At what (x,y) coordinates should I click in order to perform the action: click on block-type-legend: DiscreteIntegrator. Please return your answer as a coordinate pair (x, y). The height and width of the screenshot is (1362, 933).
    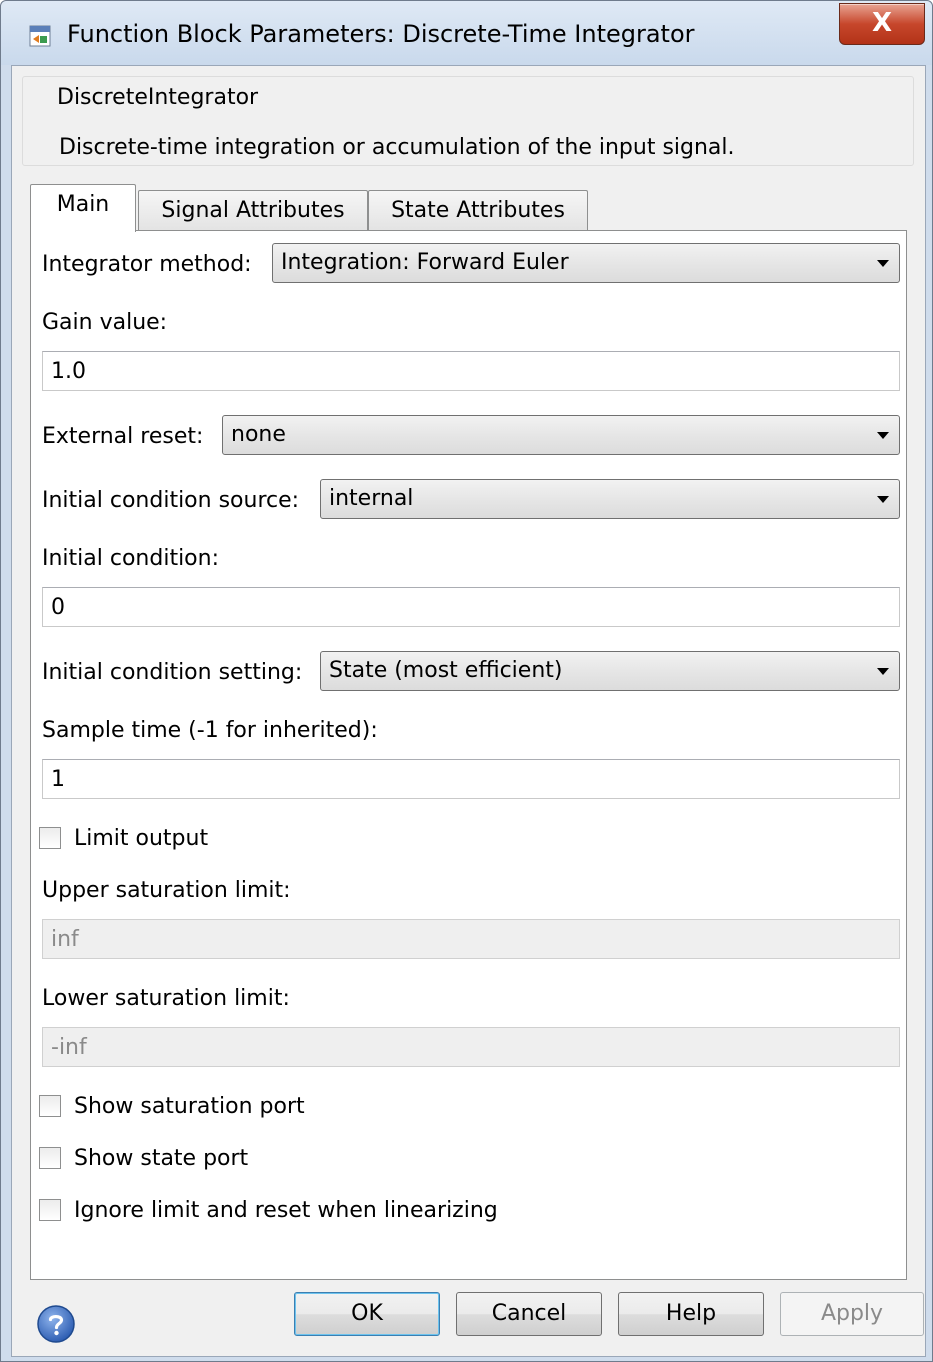
    Looking at the image, I should click on (157, 98).